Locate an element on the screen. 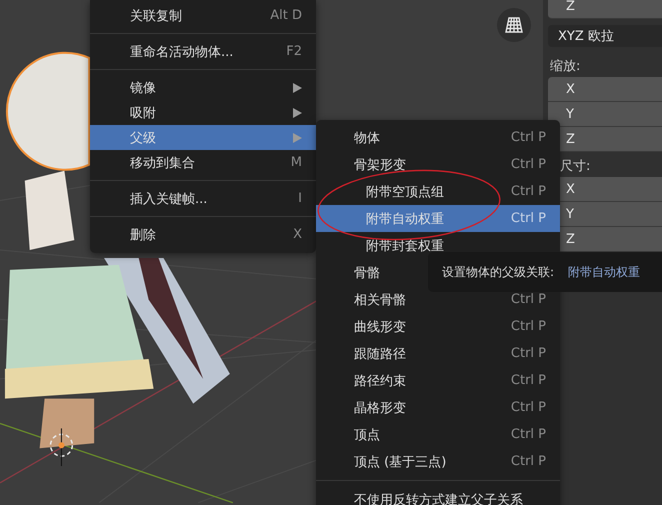 Image resolution: width=662 pixels, height=505 pixels. menu-item: 吸附 is located at coordinates (203, 112).